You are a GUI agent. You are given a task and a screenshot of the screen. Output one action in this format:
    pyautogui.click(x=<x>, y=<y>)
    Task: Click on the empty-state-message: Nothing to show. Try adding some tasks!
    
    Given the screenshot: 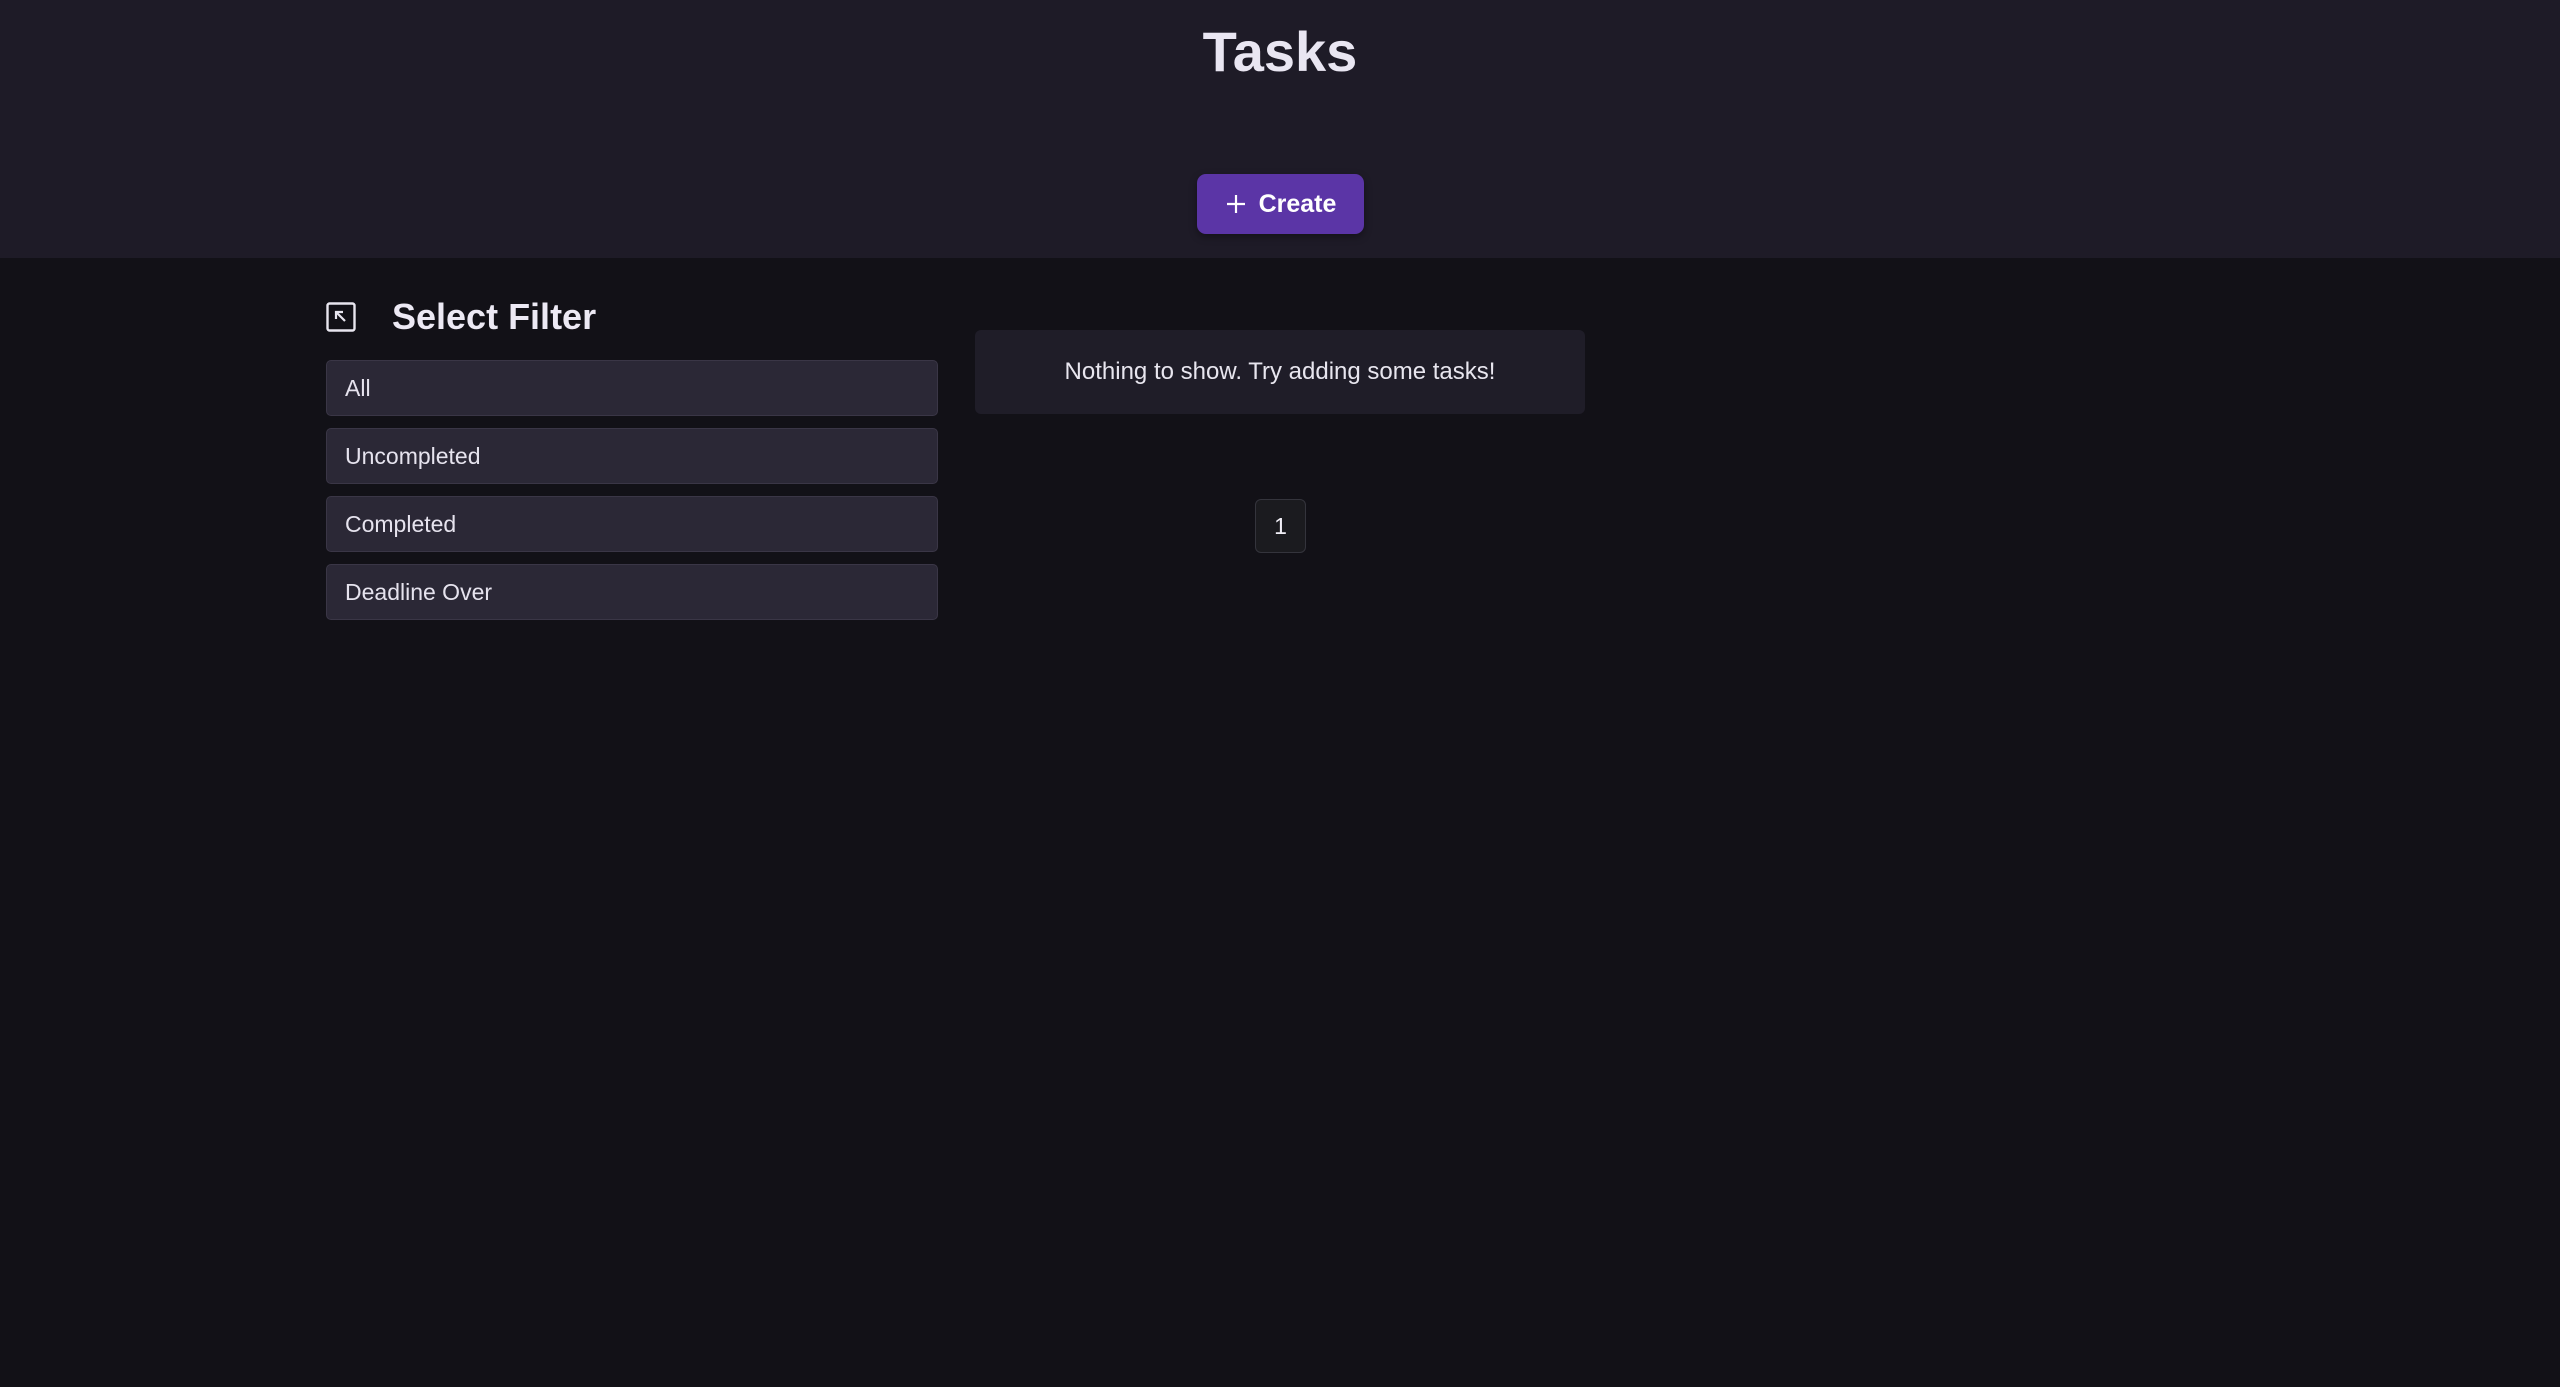 What is the action you would take?
    pyautogui.click(x=1280, y=371)
    